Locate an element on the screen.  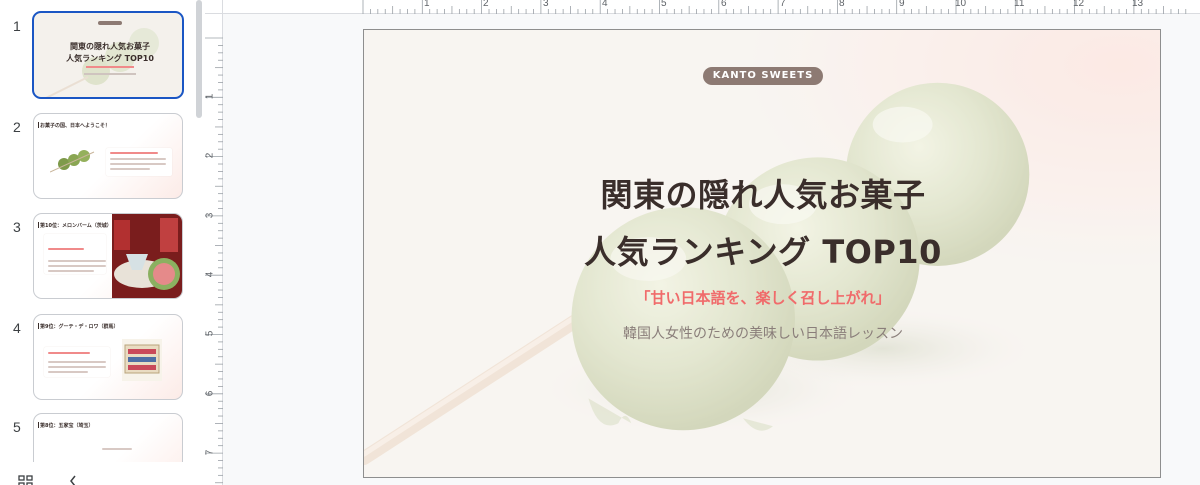
slide-tagline: 「甘い日本語を、楽しく召し上がれ」 is located at coordinates (762, 297).